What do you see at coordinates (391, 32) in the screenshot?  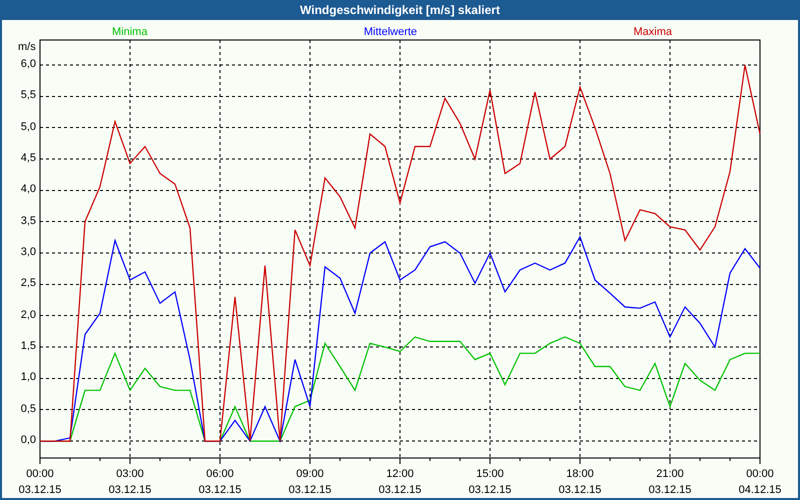 I see `legend-label: Mittelwerte` at bounding box center [391, 32].